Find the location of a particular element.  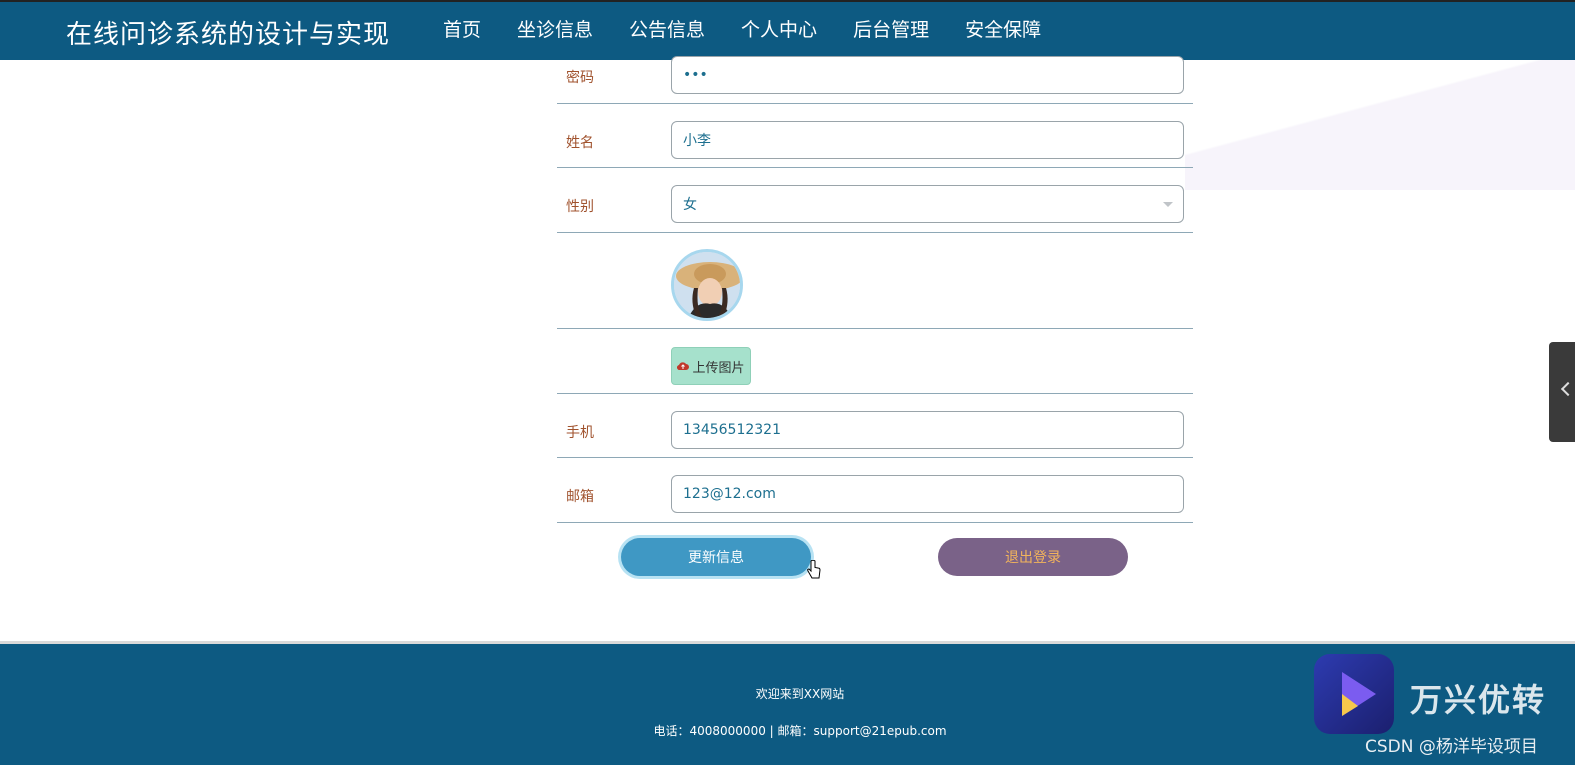

site-title: 在线问诊系统的设计与实现 is located at coordinates (228, 35).